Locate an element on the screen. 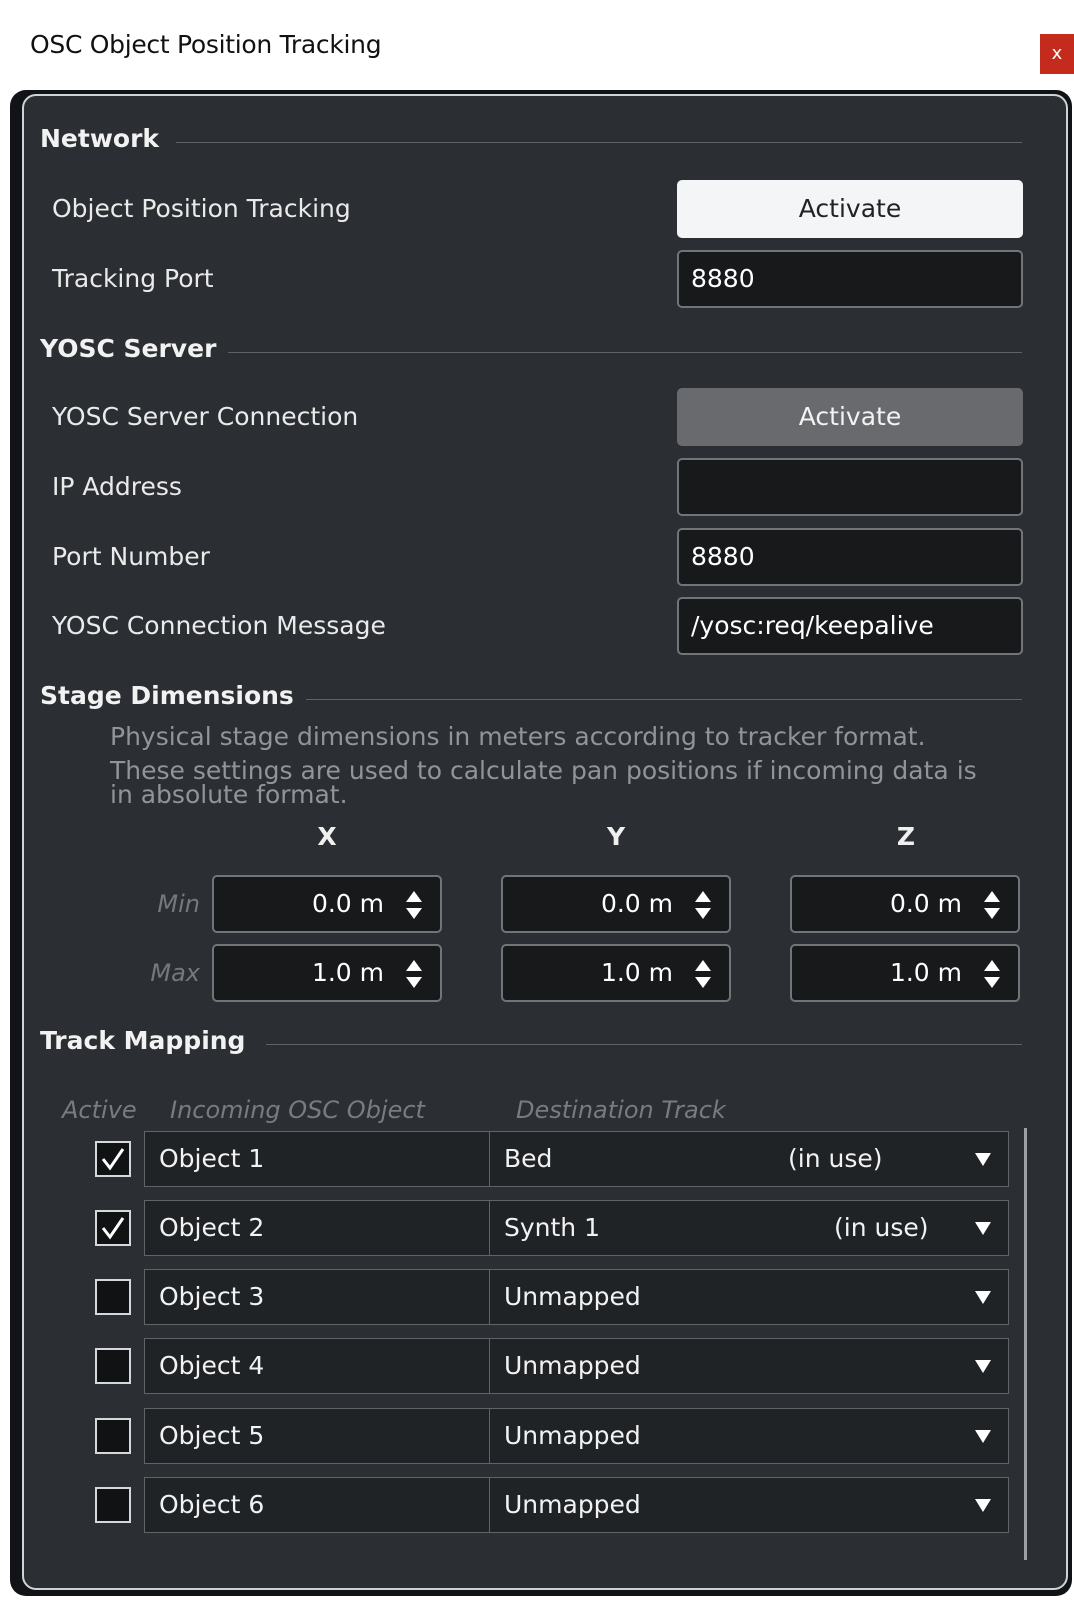 This screenshot has height=1602, width=1074. close-button: x is located at coordinates (1057, 54).